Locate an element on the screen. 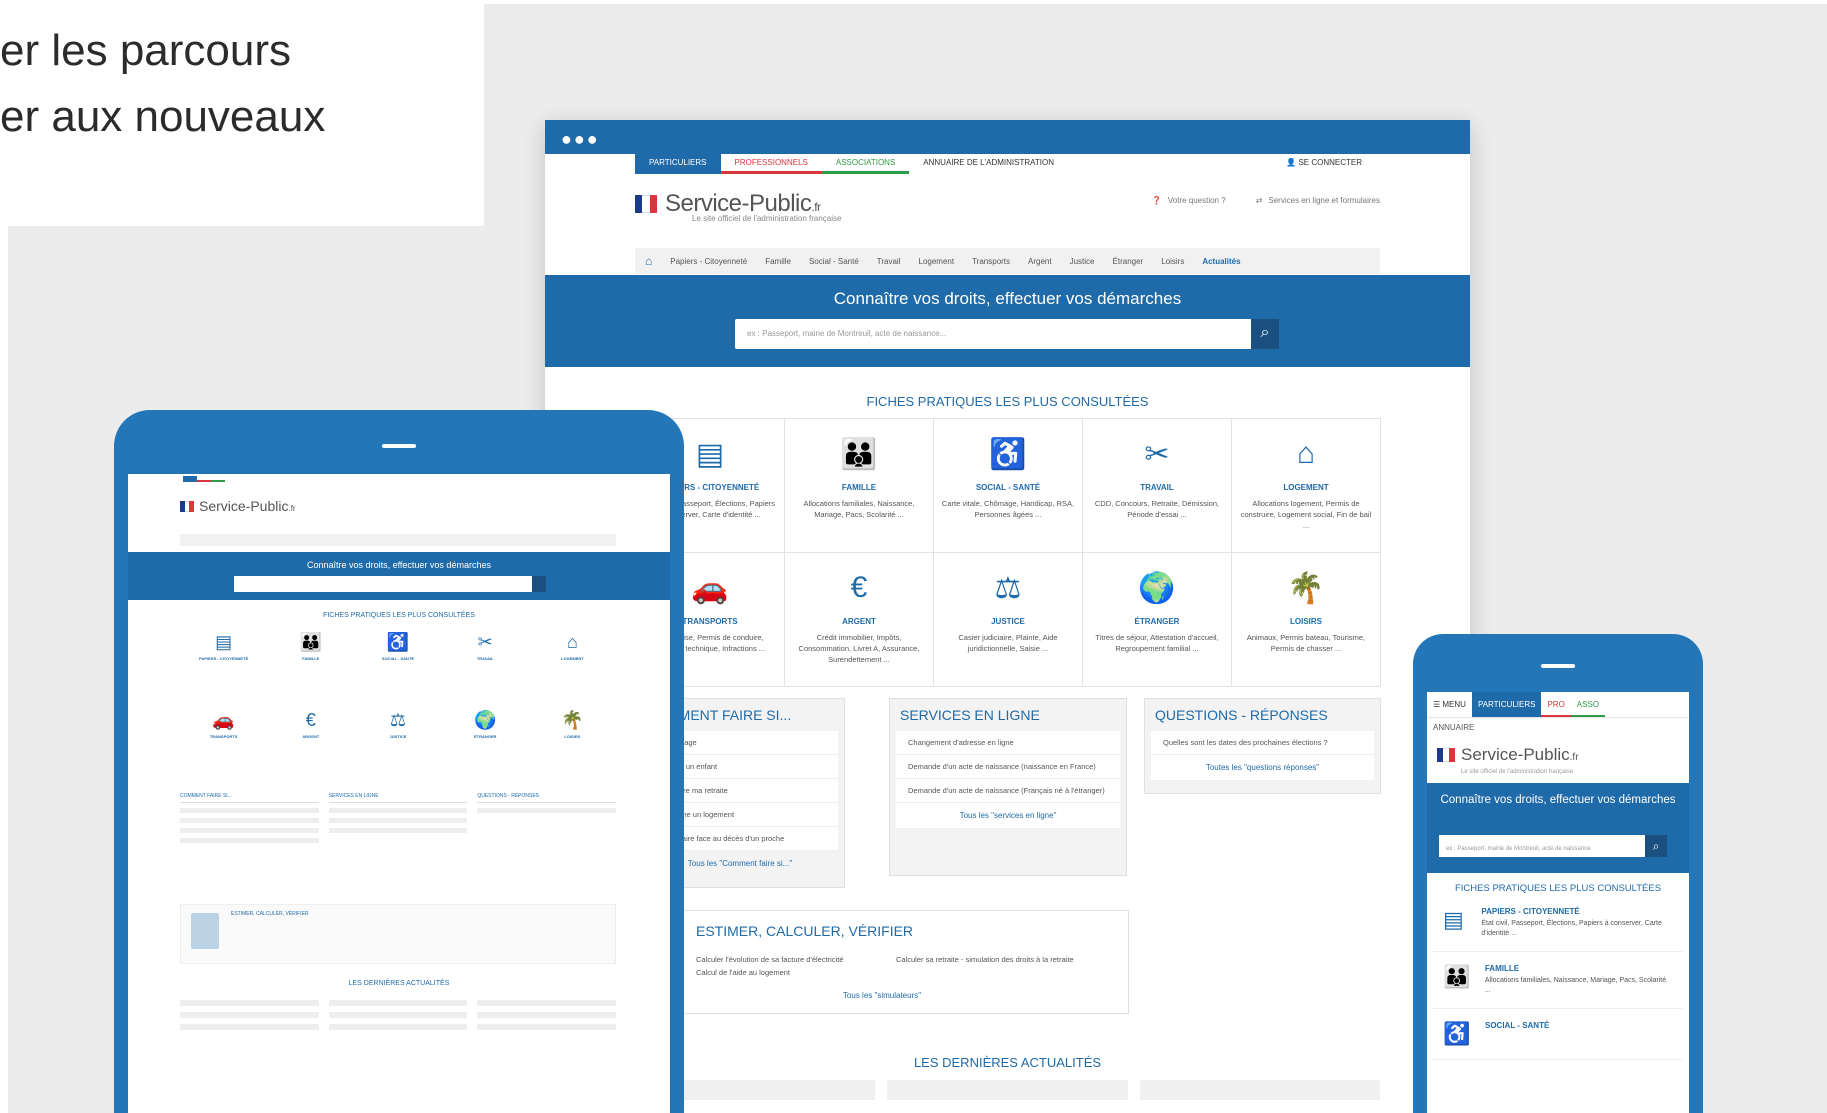 This screenshot has height=1113, width=1827. card-title: SOCIAL - SANTÉ is located at coordinates (398, 658).